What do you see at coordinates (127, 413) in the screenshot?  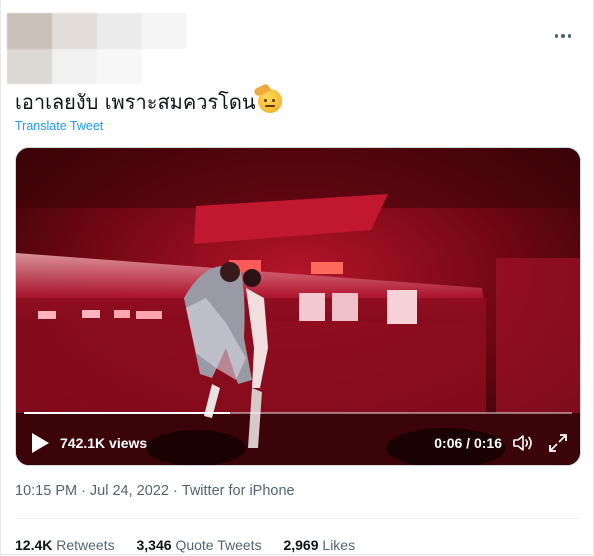 I see `video-progress-fill` at bounding box center [127, 413].